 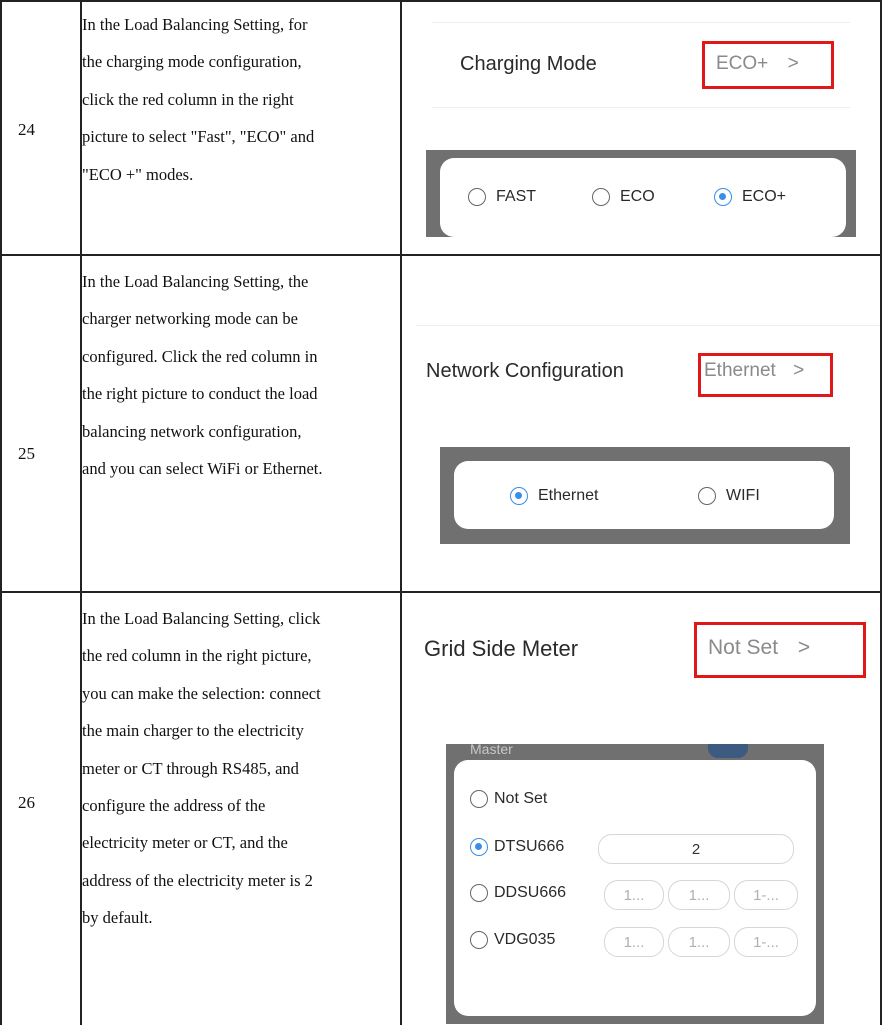 What do you see at coordinates (195, 281) in the screenshot?
I see `desc-line: In the Load Balancing Setting, the` at bounding box center [195, 281].